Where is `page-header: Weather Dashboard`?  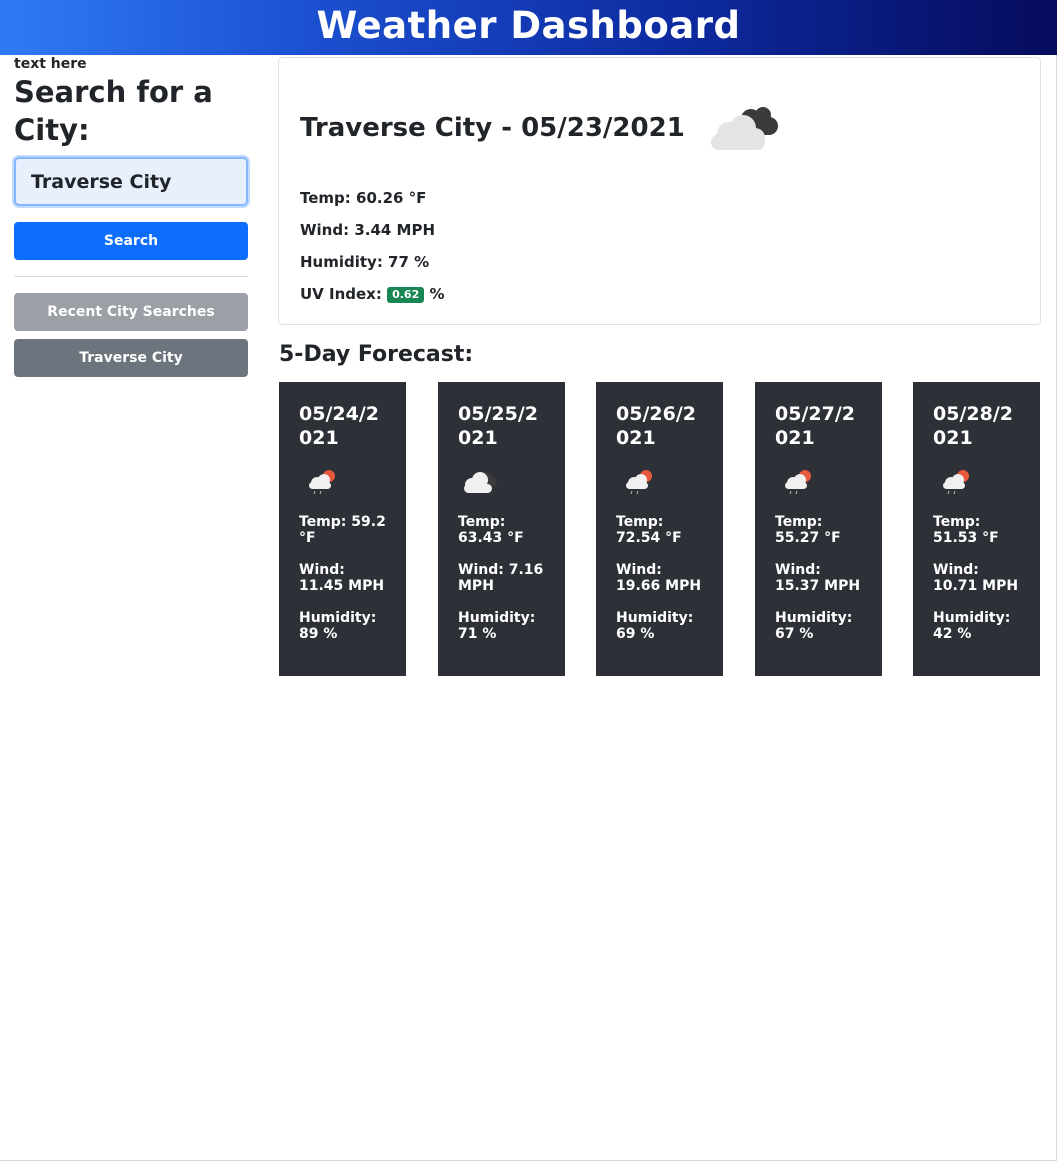 page-header: Weather Dashboard is located at coordinates (528, 27).